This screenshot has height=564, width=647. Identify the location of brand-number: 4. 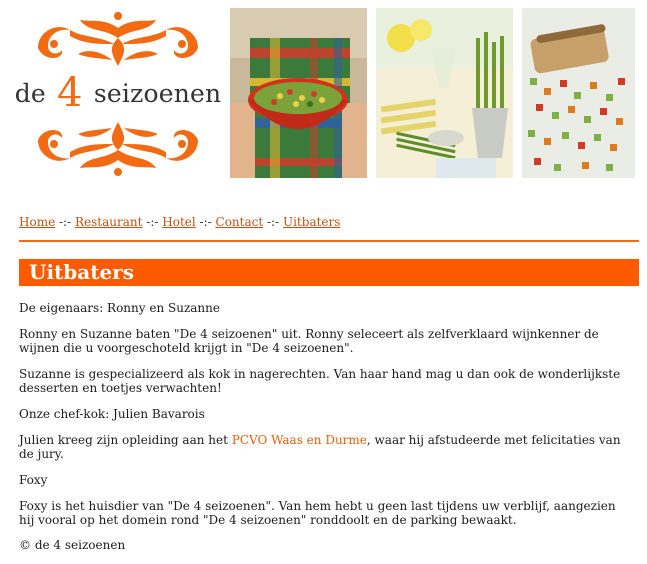
(70, 93).